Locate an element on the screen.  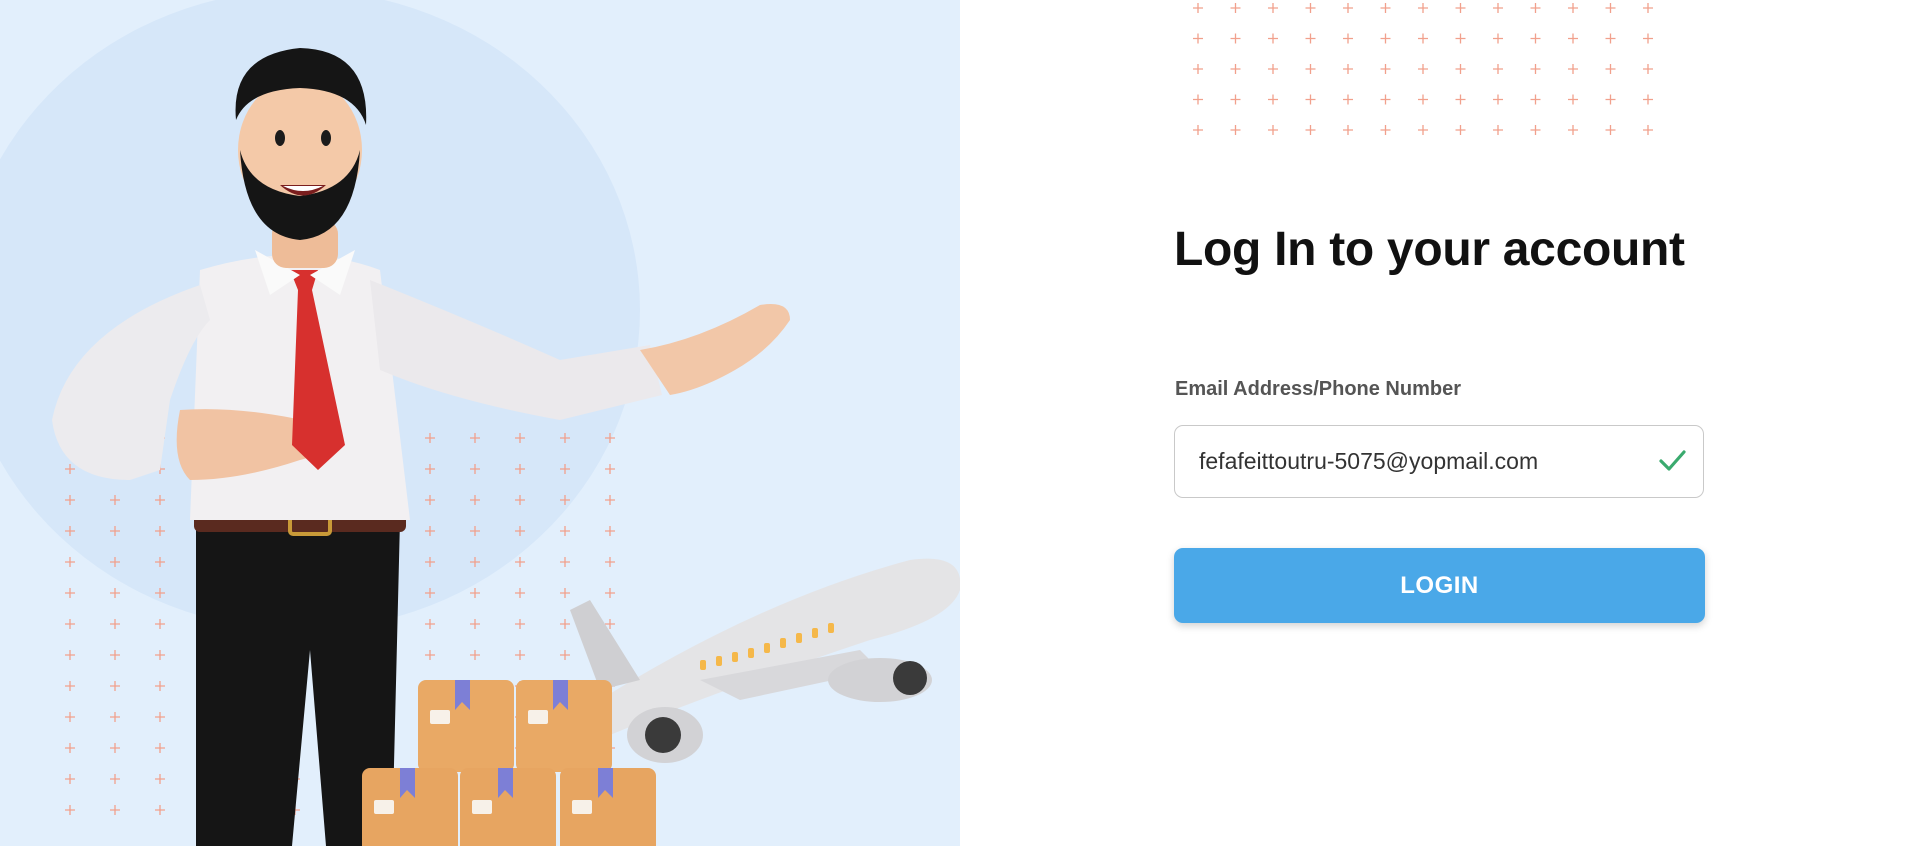
checkmark-icon is located at coordinates (1672, 460).